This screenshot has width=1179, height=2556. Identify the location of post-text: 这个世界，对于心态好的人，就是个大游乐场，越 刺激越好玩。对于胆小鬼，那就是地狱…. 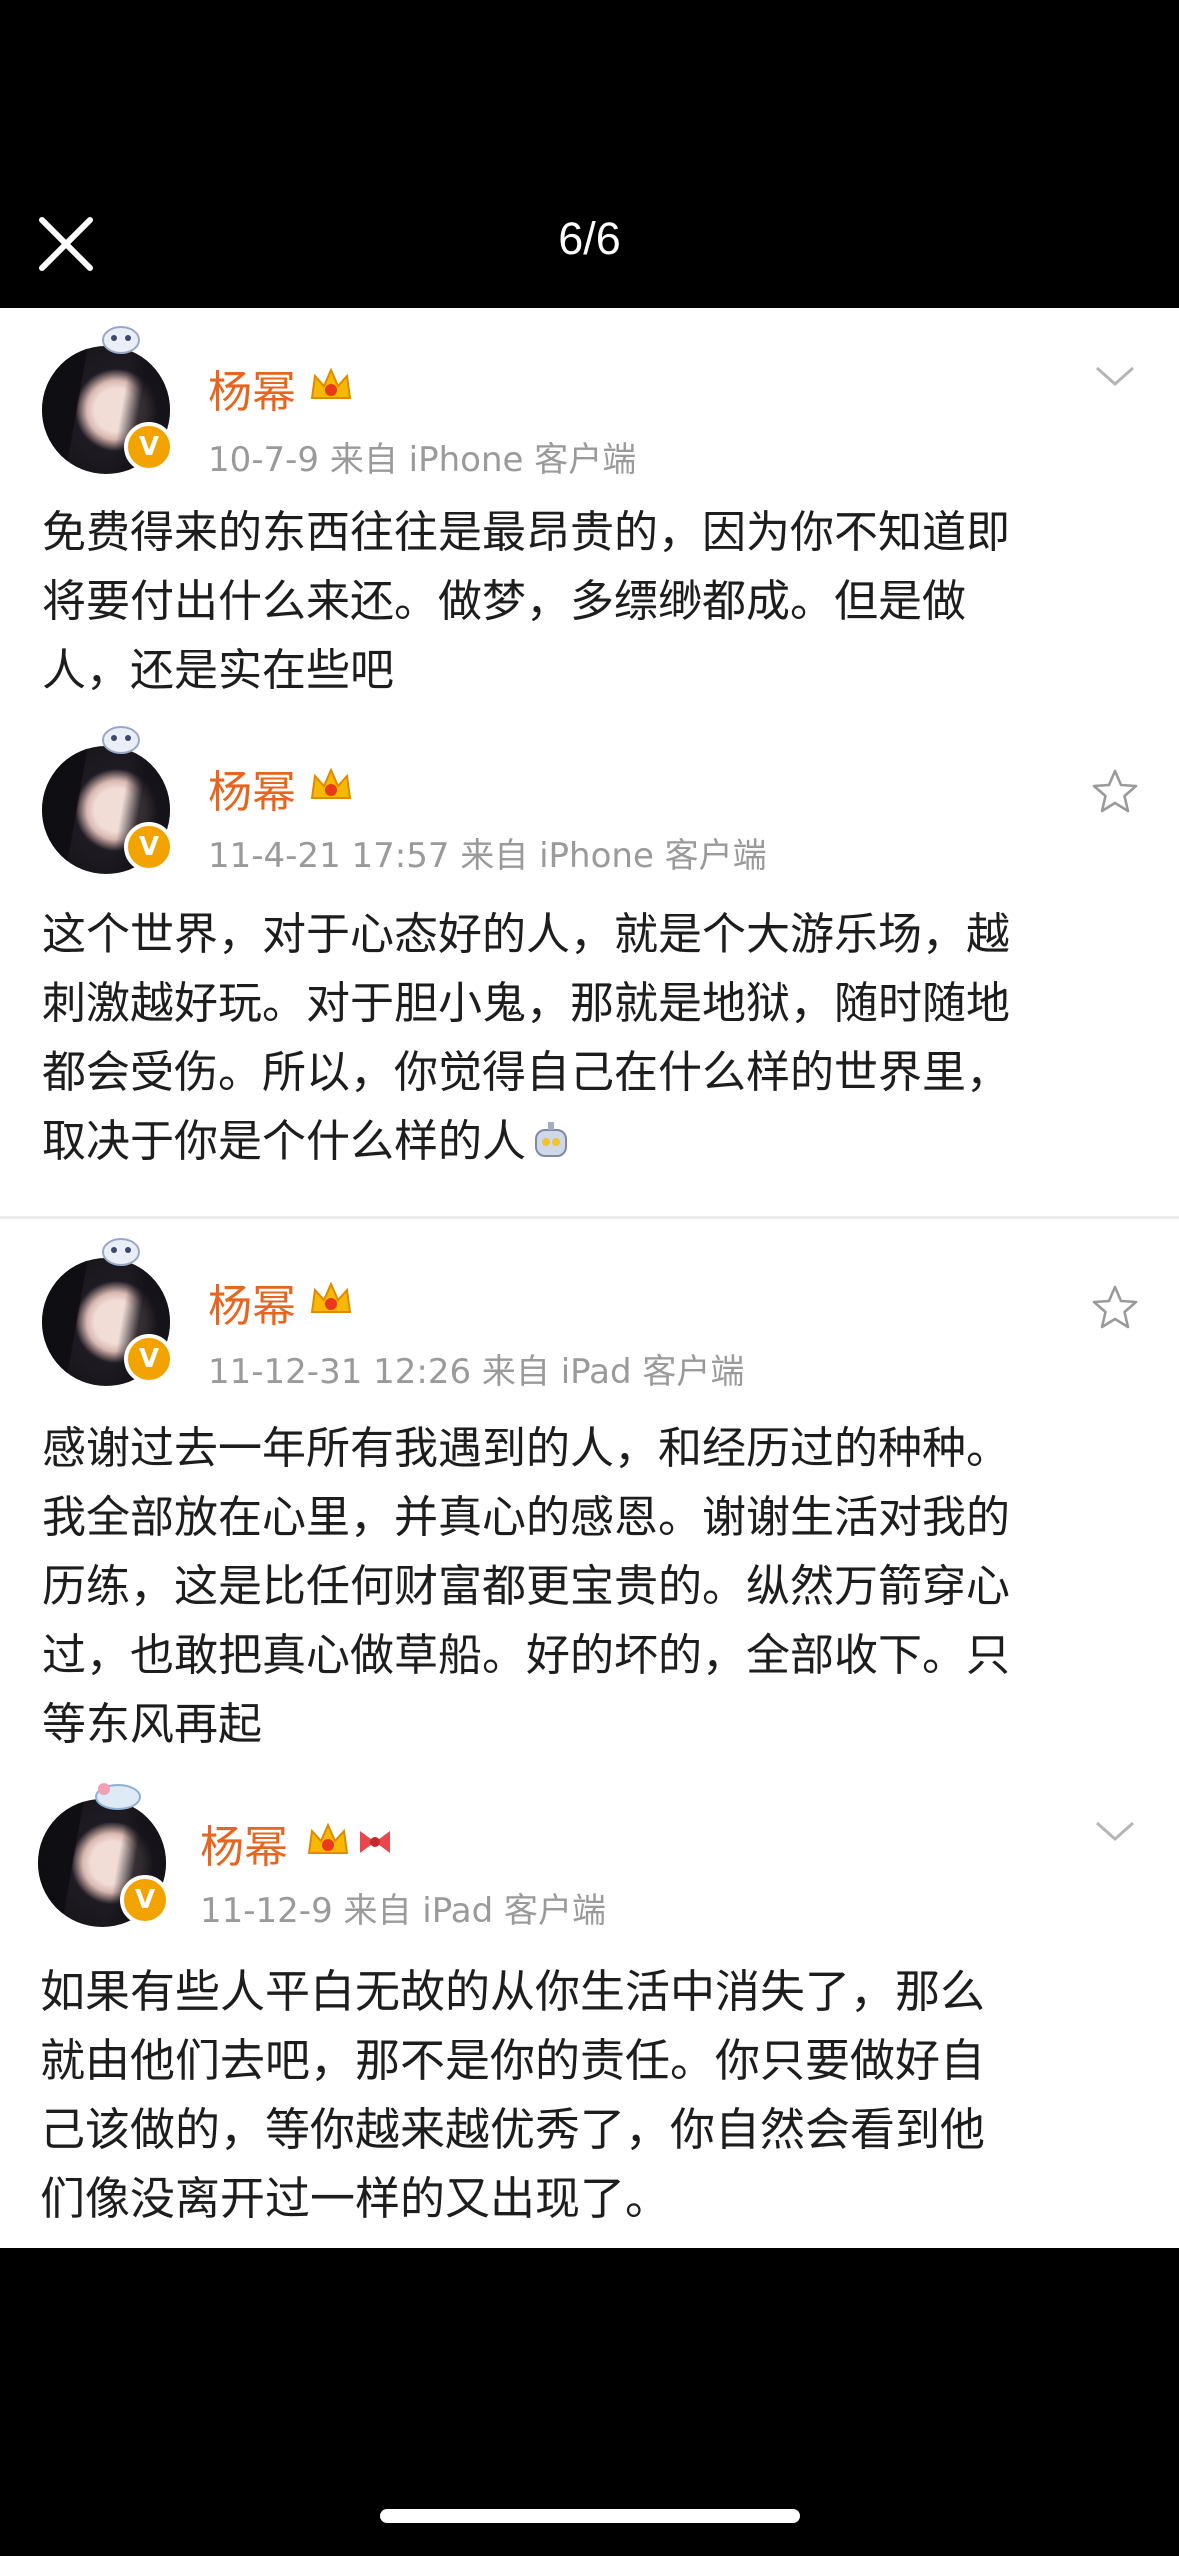
(597, 1038).